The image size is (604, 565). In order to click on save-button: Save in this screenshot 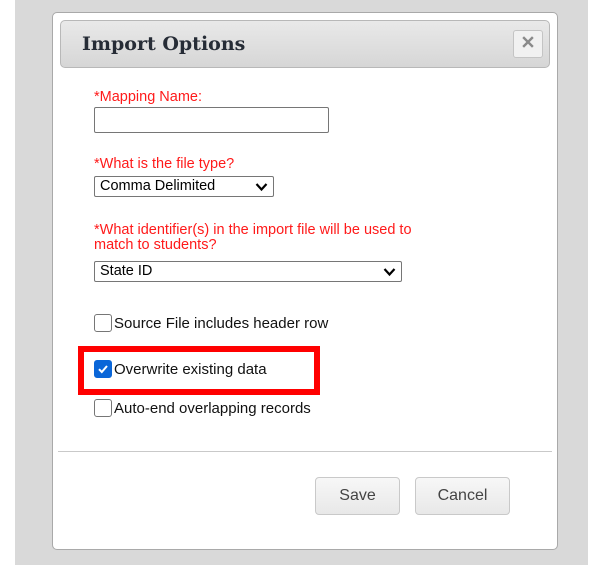, I will do `click(357, 496)`.